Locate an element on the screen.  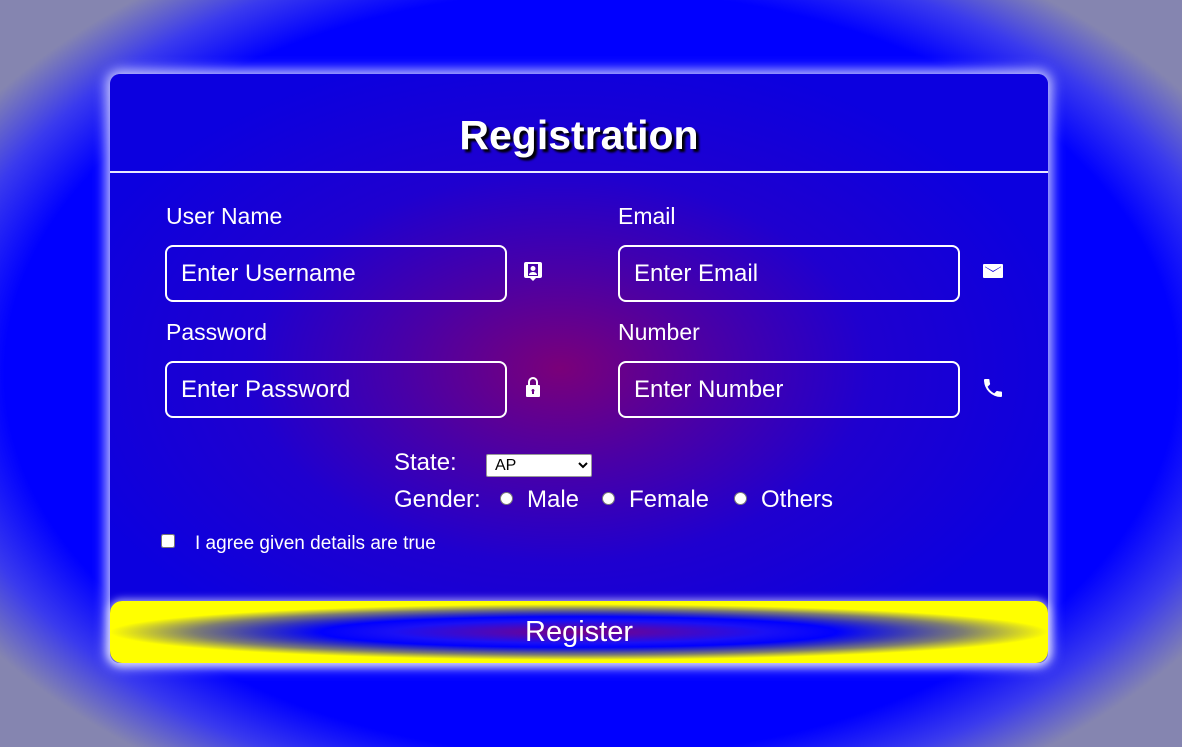
gender-radio-others is located at coordinates (740, 498).